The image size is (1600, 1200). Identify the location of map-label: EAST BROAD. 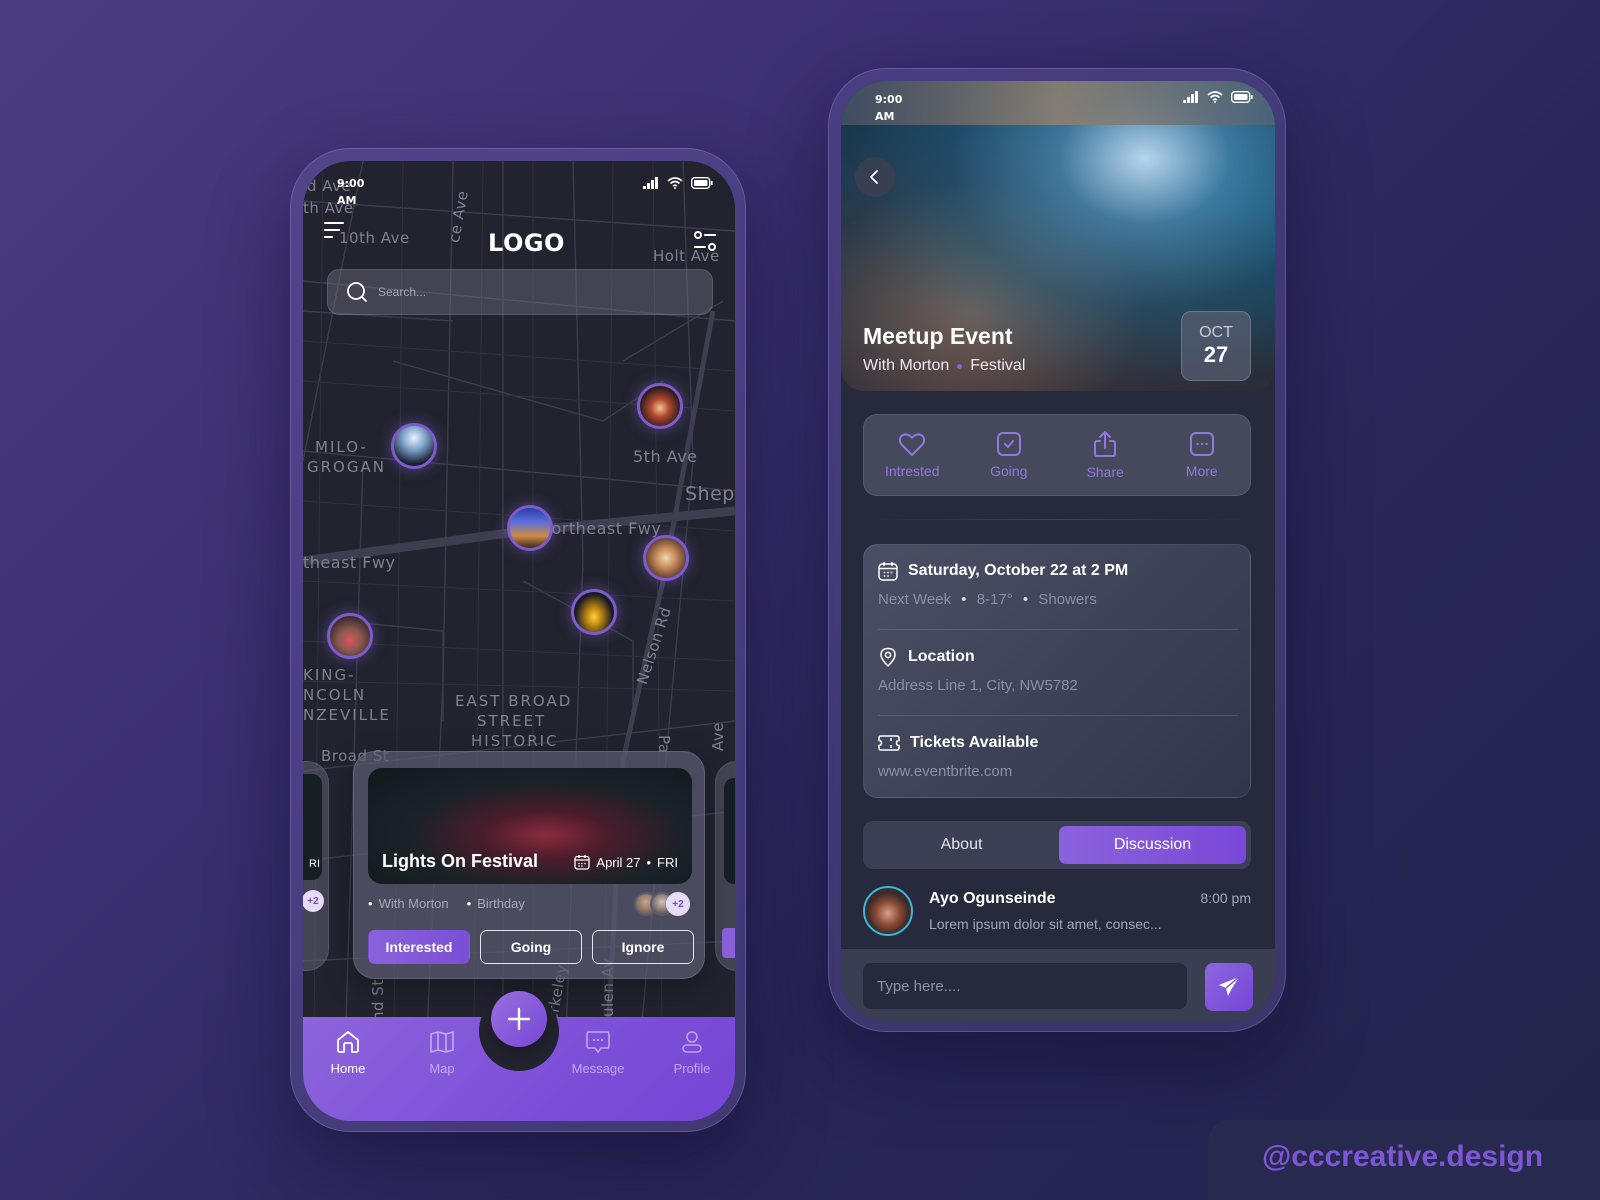
(514, 701).